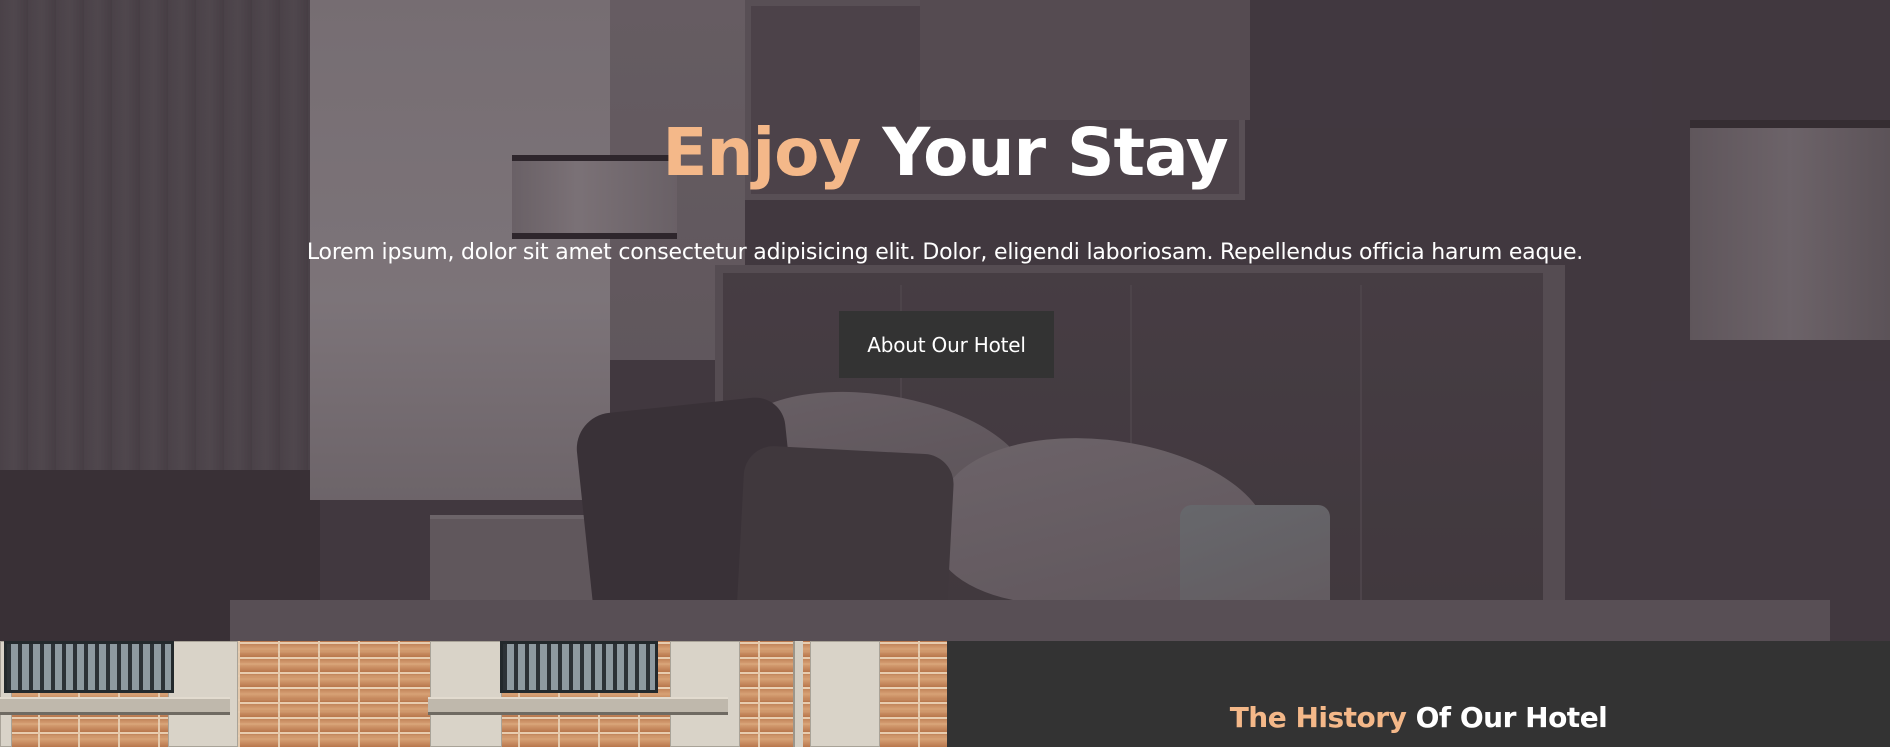  Describe the element at coordinates (761, 152) in the screenshot. I see `hero-title-accent: Enjoy` at that location.